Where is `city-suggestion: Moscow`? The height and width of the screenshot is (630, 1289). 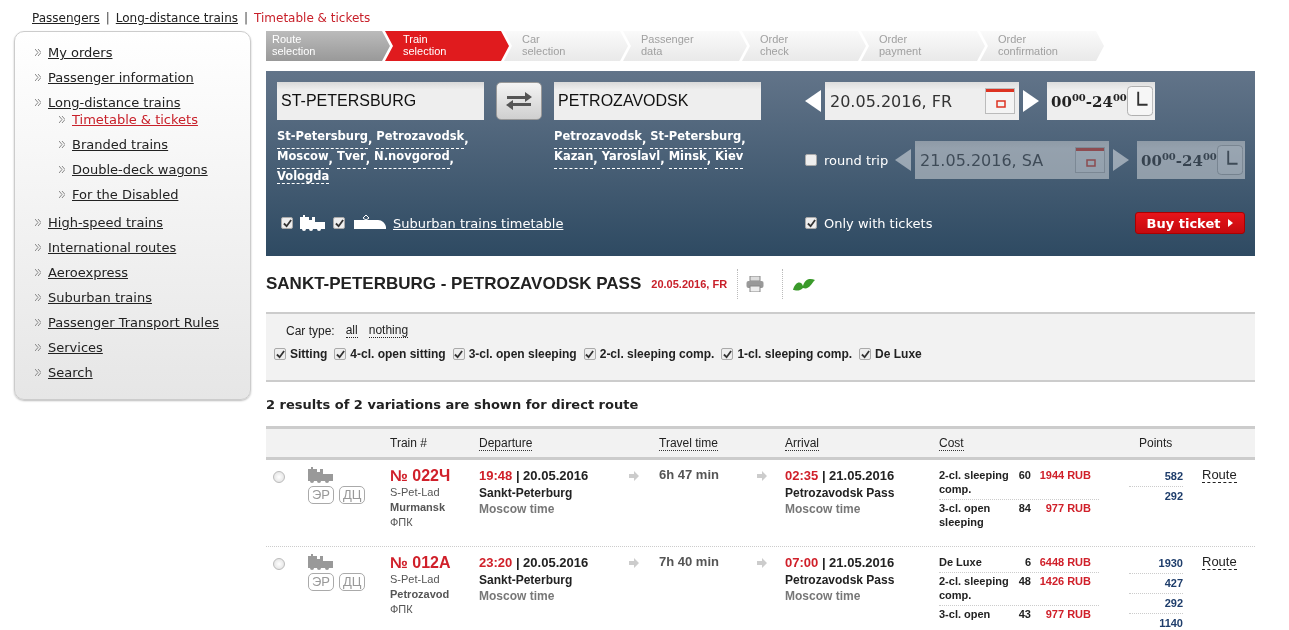 city-suggestion: Moscow is located at coordinates (303, 159).